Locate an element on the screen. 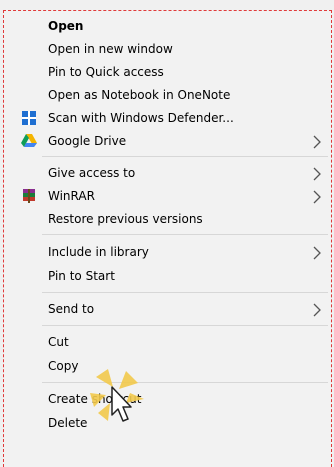 The image size is (334, 467). menu-item-give-access: Give access to is located at coordinates (167, 173).